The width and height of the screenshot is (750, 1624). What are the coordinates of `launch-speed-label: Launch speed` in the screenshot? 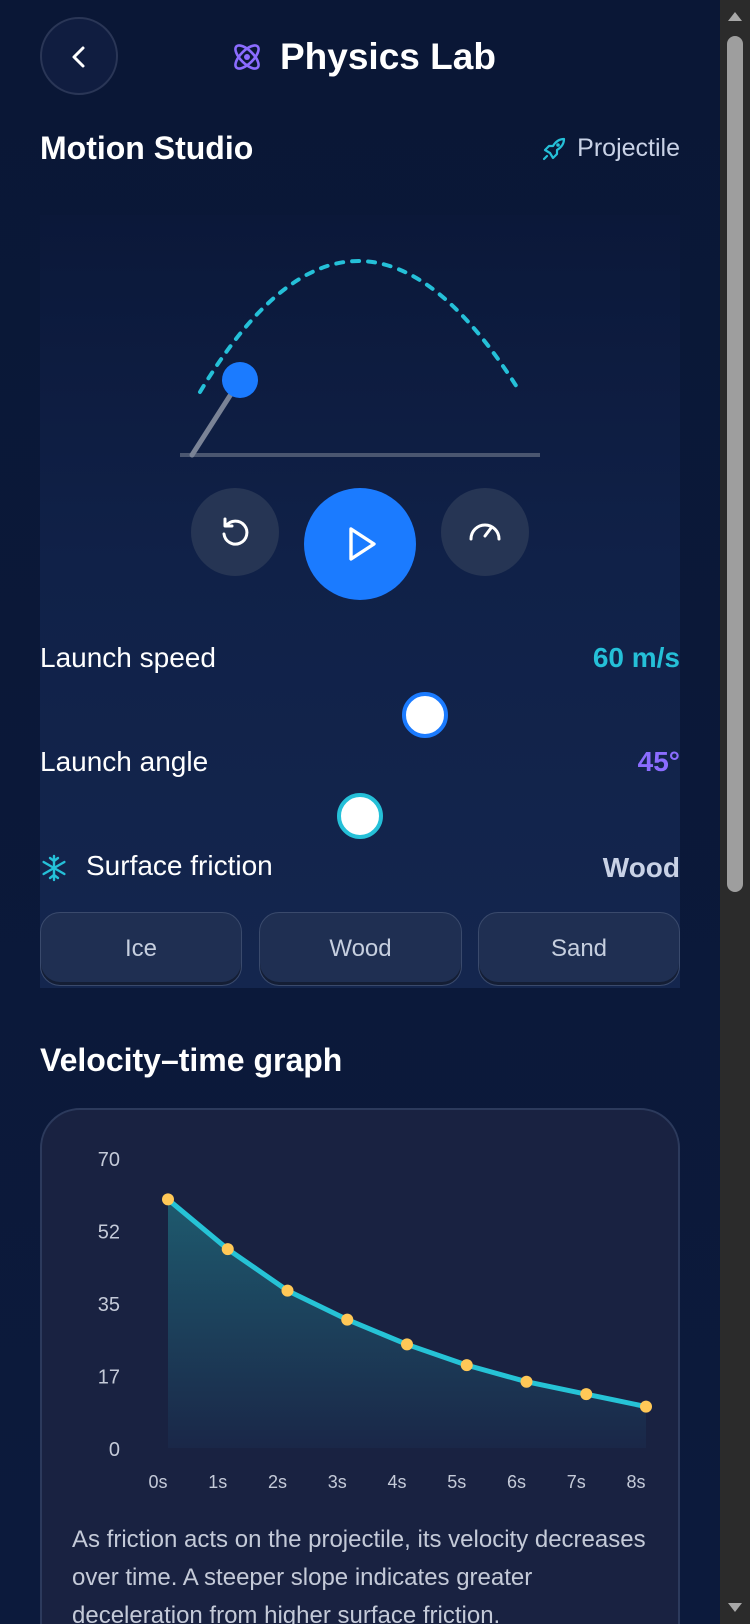 It's located at (128, 657).